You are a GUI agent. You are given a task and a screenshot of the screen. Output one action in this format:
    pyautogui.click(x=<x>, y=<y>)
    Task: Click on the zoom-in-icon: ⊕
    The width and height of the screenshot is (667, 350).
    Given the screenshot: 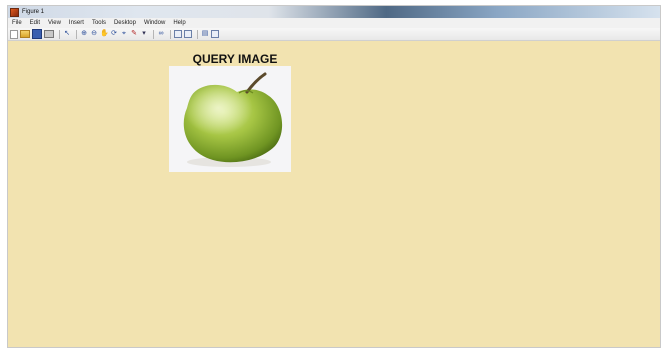 What is the action you would take?
    pyautogui.click(x=84, y=34)
    